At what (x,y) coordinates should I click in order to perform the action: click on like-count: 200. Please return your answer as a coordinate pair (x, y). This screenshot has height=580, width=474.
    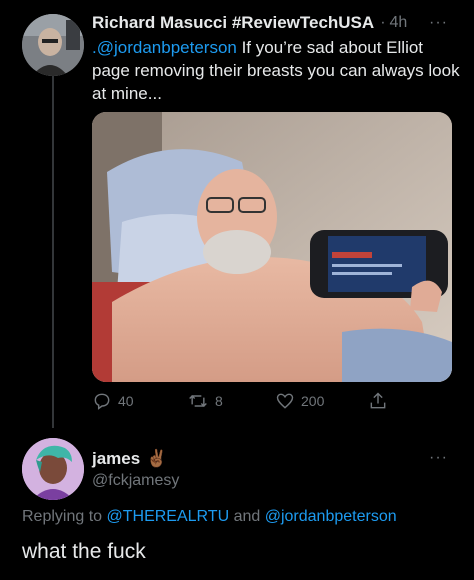
    Looking at the image, I should click on (313, 401).